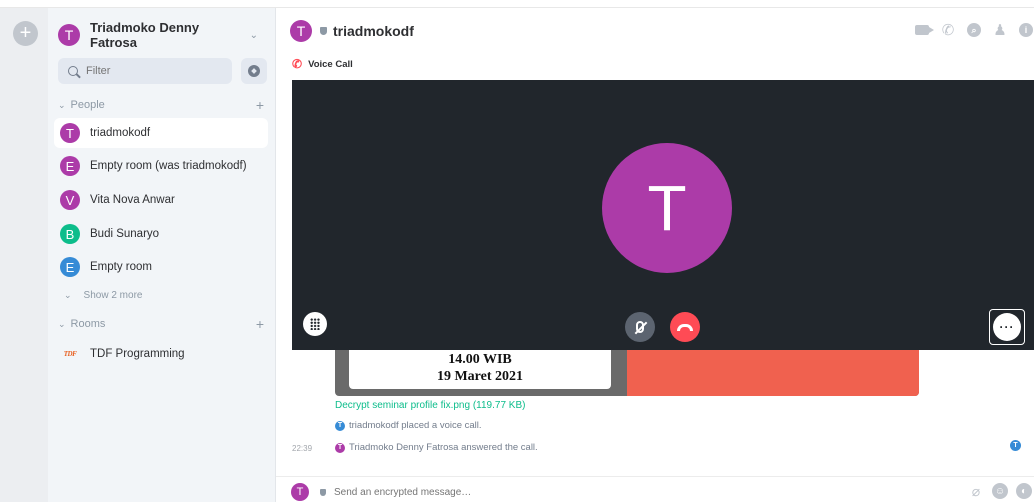  I want to click on avatar: V, so click(70, 200).